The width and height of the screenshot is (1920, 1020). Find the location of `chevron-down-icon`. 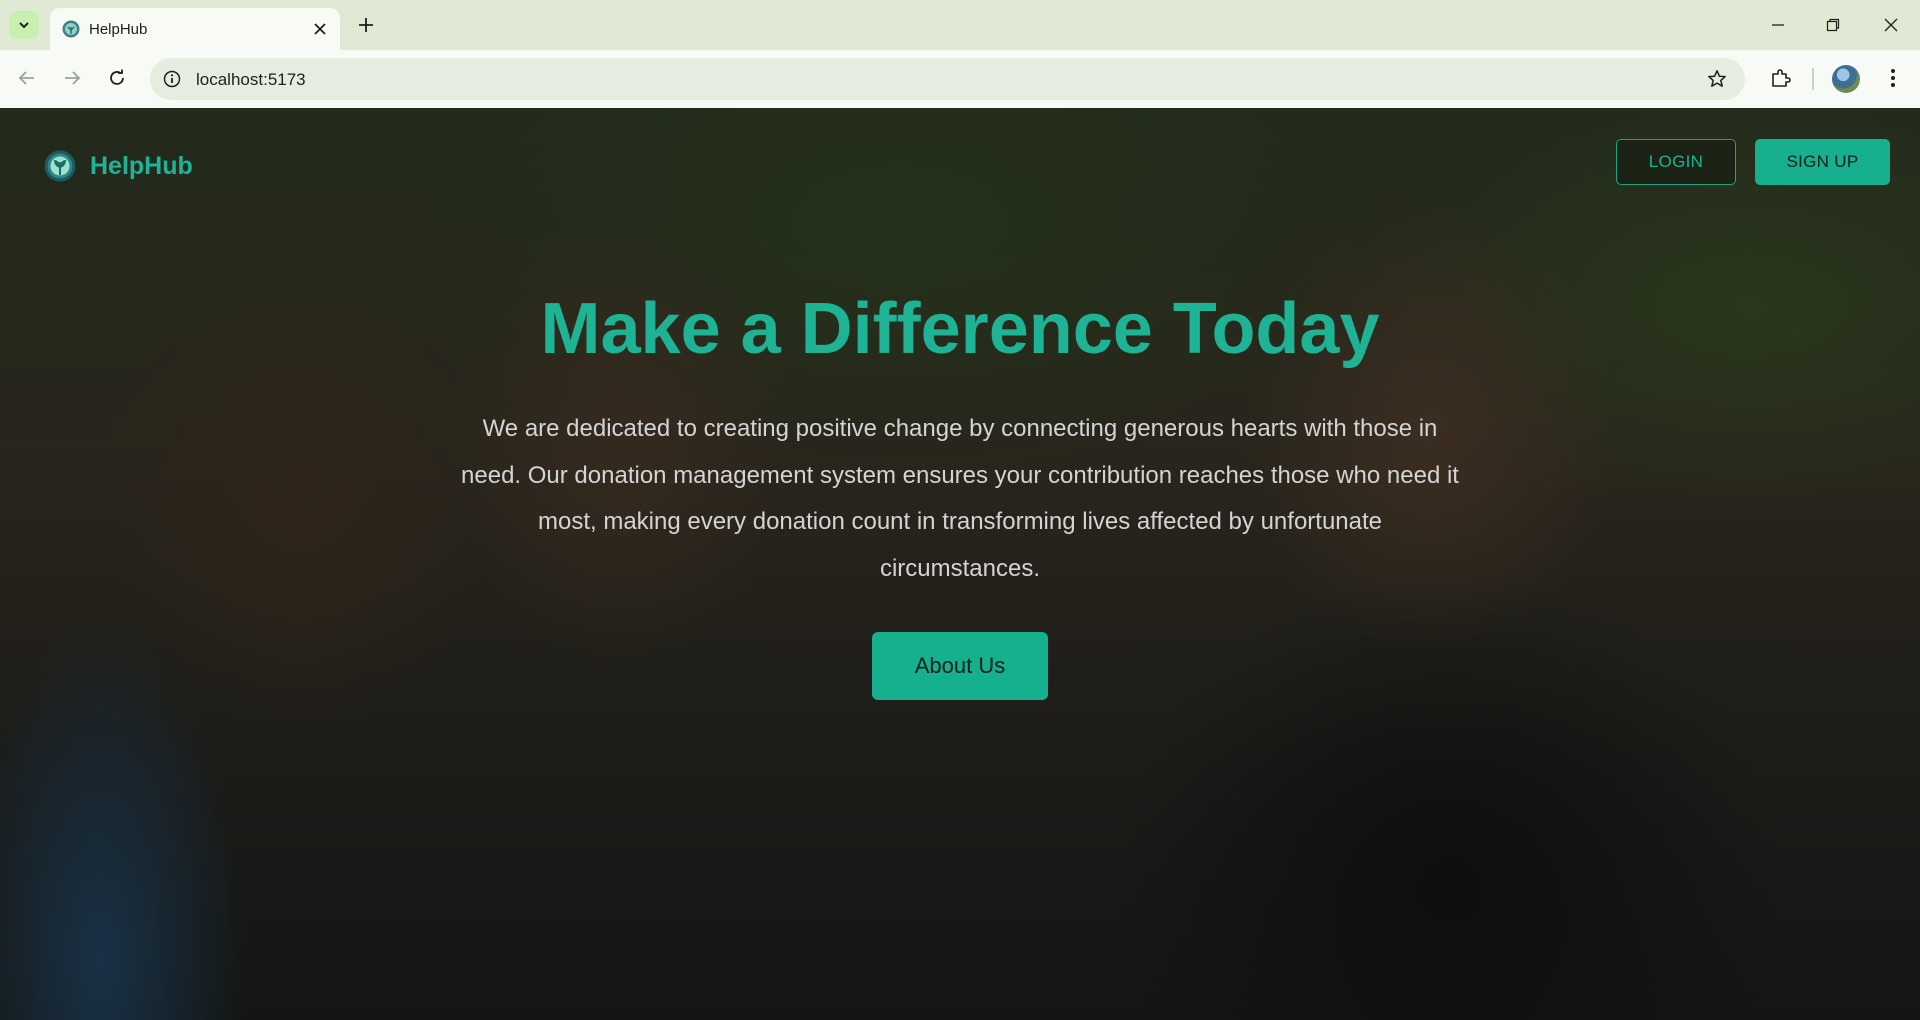

chevron-down-icon is located at coordinates (24, 25).